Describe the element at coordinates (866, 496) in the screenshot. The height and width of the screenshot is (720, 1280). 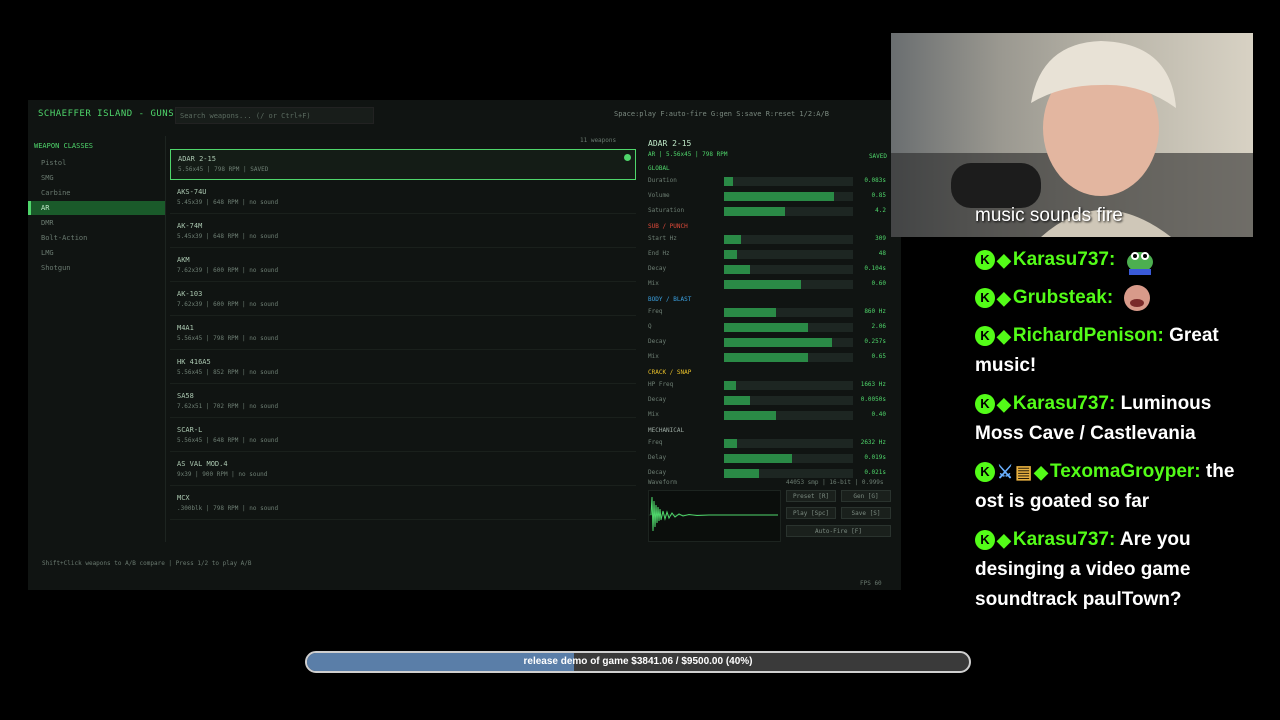
I see `gen-button: Gen [G]` at that location.